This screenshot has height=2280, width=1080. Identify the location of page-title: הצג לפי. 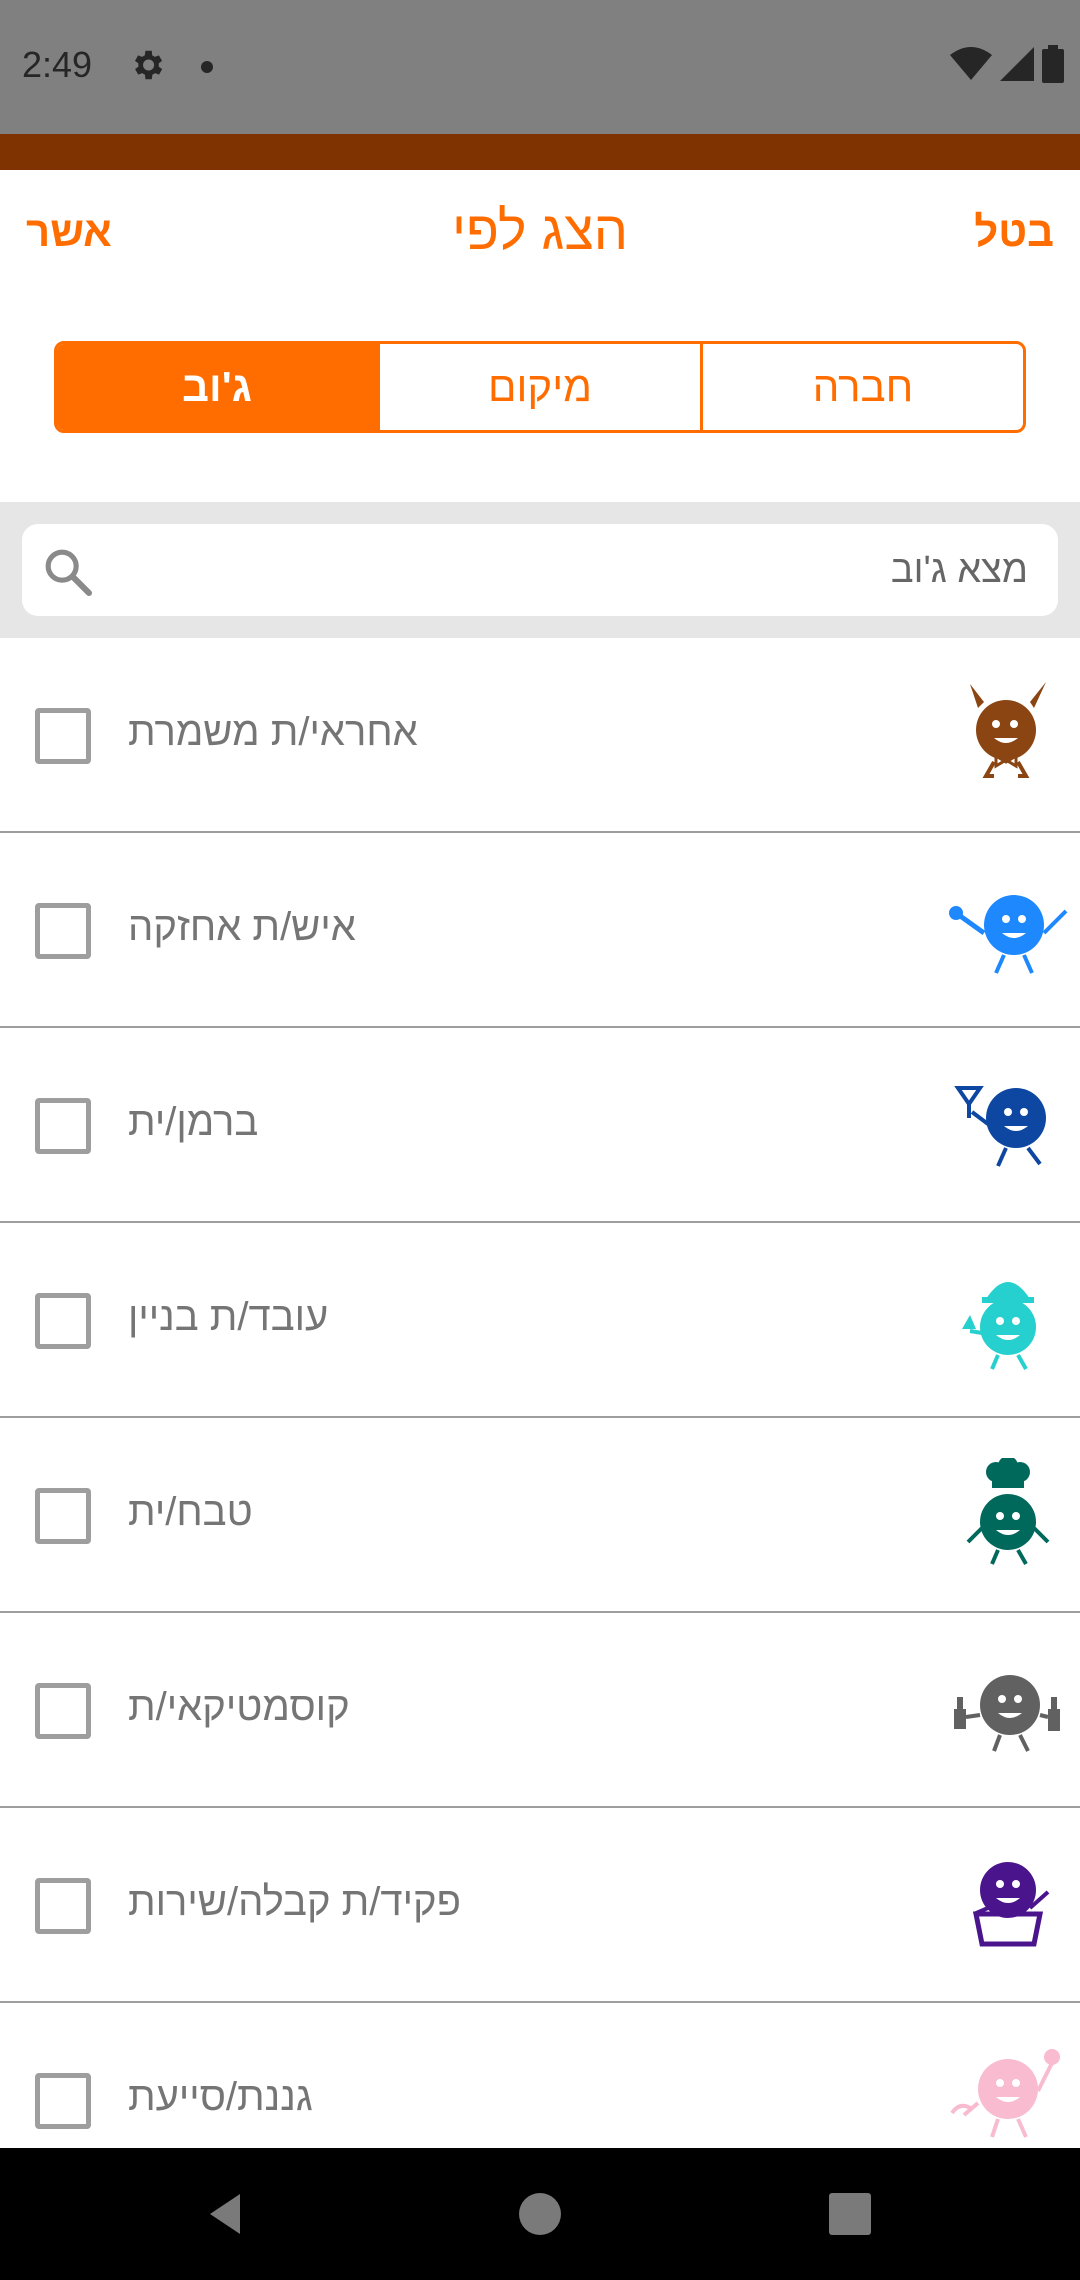
(540, 231).